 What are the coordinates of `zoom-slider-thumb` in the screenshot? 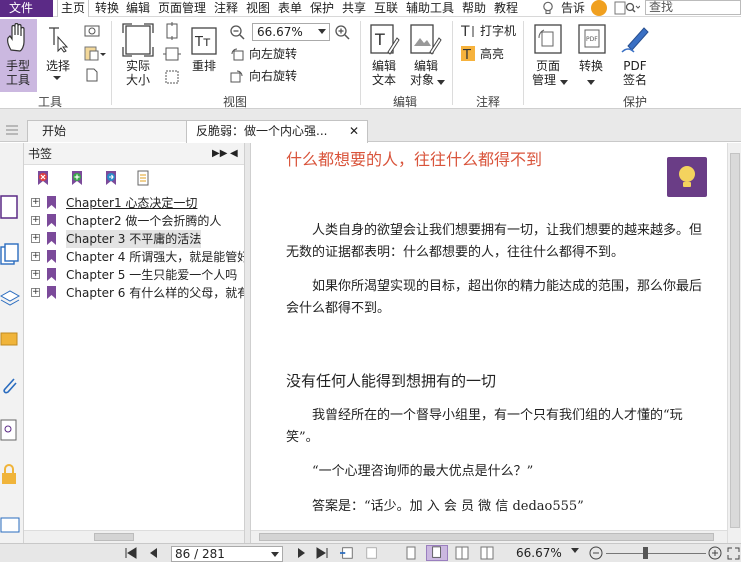 It's located at (645, 553).